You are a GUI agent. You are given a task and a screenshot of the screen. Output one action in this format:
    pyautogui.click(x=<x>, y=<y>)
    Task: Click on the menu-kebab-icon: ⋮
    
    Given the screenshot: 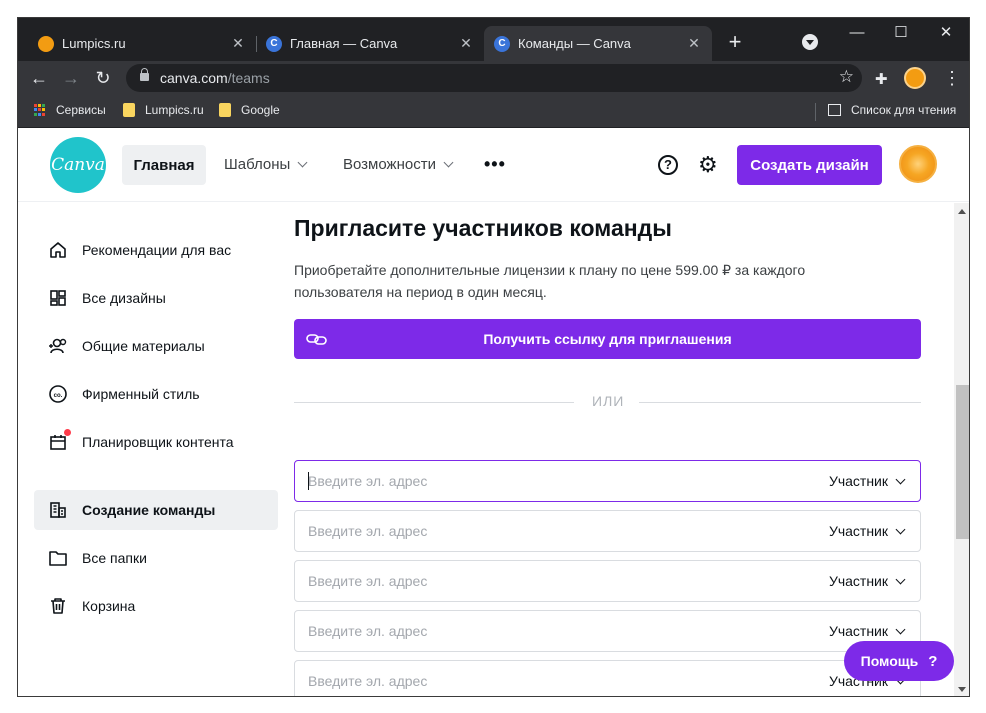 What is the action you would take?
    pyautogui.click(x=952, y=78)
    